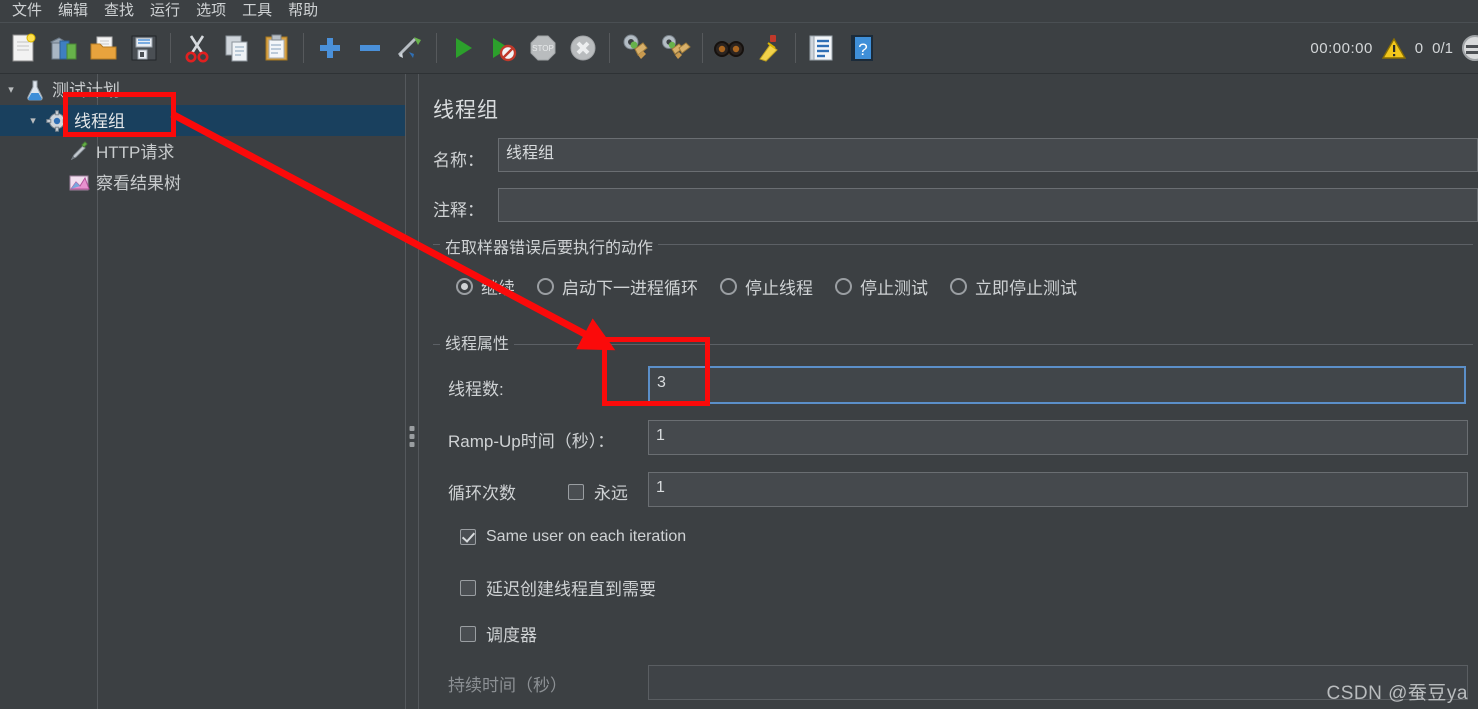  I want to click on open-button, so click(104, 48).